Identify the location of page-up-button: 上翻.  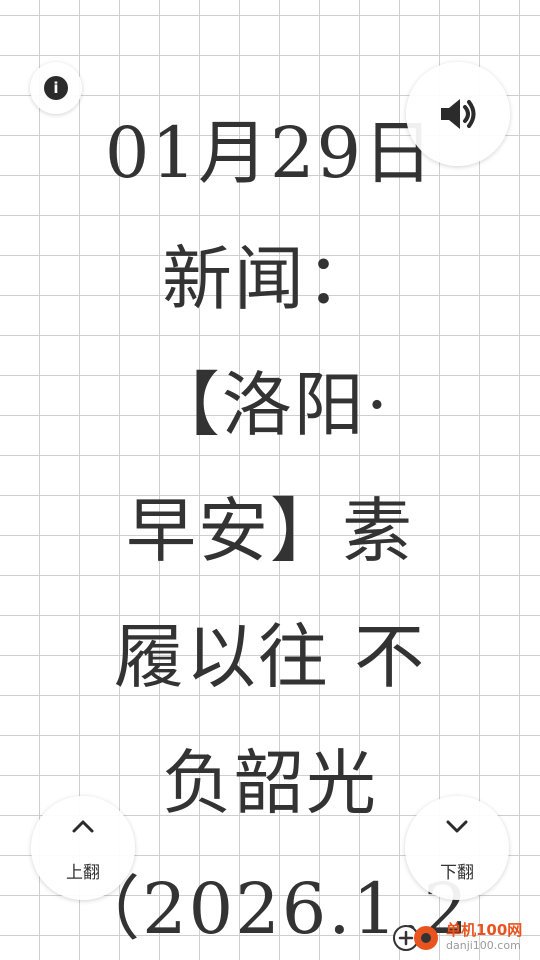
(83, 848).